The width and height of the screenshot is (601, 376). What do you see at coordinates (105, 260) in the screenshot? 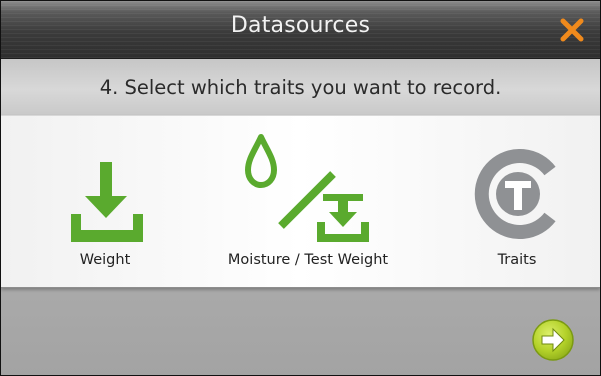
I see `option-weight-label: Weight` at bounding box center [105, 260].